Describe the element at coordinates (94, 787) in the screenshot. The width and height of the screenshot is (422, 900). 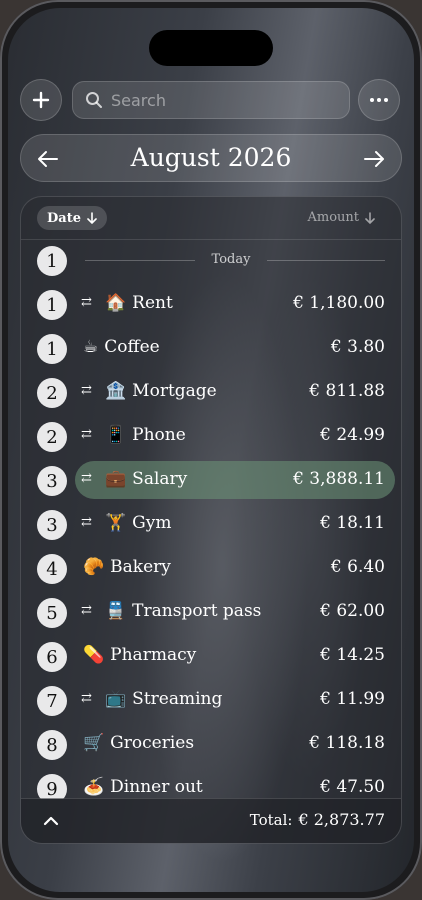
I see `spaghetti-icon: 🍝` at that location.